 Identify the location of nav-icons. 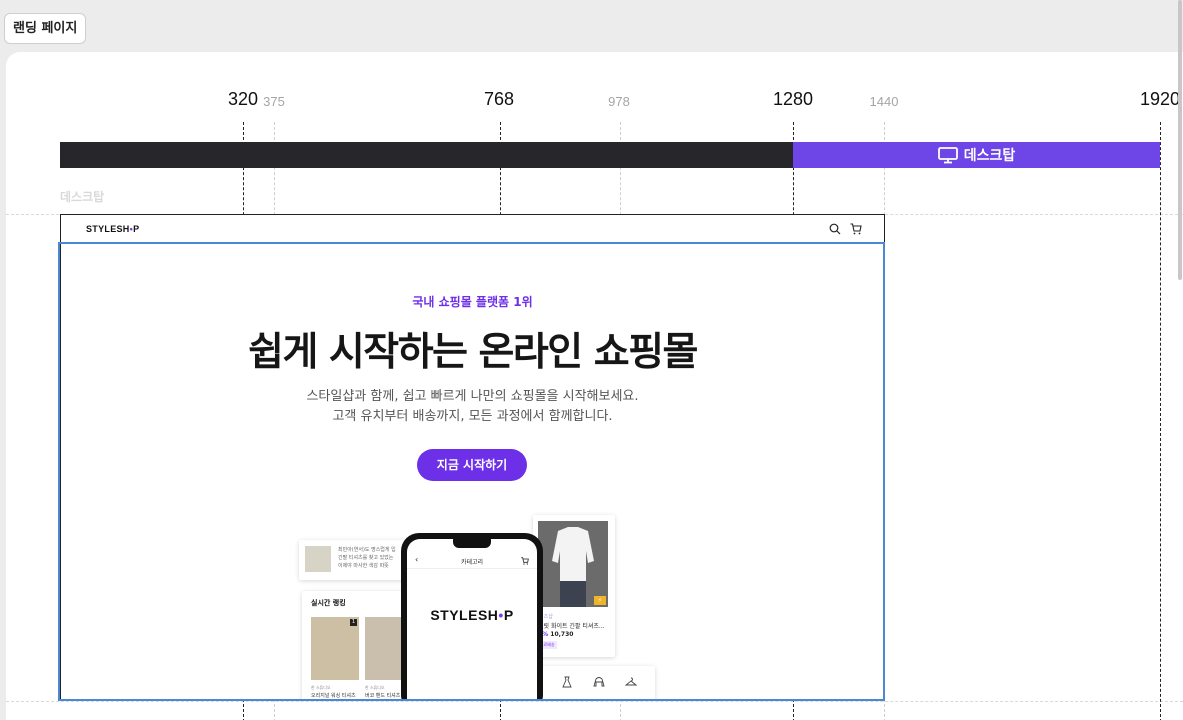
(845, 229).